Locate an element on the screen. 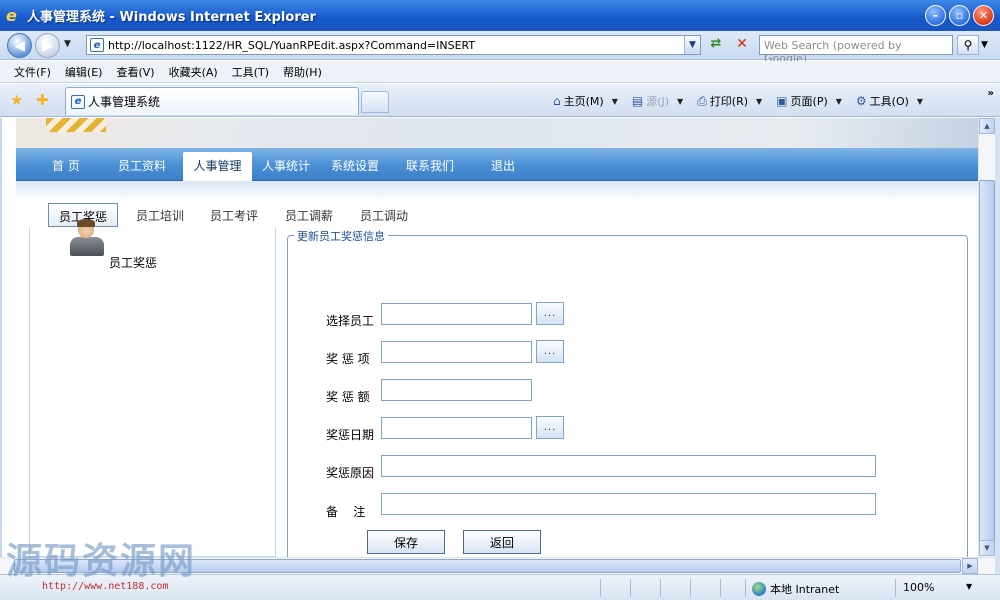  address-dropdown-icon: ▼ is located at coordinates (692, 45).